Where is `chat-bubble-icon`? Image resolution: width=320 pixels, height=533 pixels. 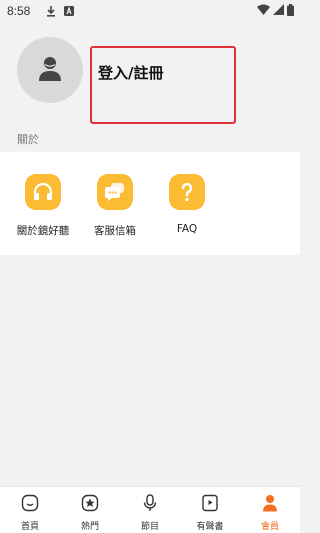
chat-bubble-icon is located at coordinates (115, 192).